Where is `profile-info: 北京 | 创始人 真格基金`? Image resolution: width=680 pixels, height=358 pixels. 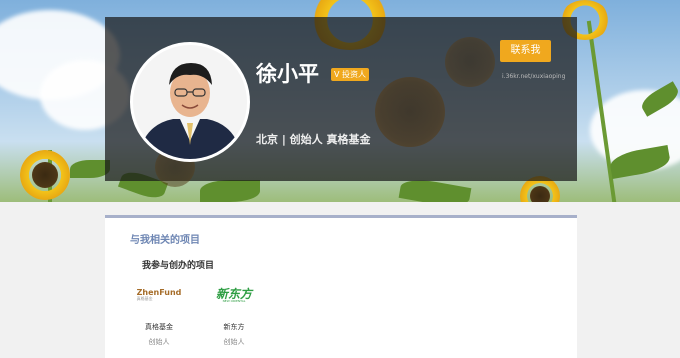
profile-info: 北京 | 创始人 真格基金 is located at coordinates (313, 139).